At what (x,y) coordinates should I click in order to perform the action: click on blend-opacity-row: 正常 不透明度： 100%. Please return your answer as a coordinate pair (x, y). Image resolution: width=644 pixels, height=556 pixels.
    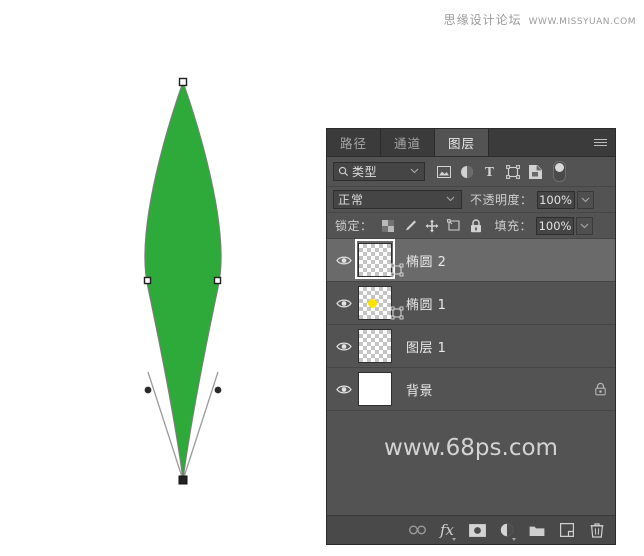
    Looking at the image, I should click on (471, 200).